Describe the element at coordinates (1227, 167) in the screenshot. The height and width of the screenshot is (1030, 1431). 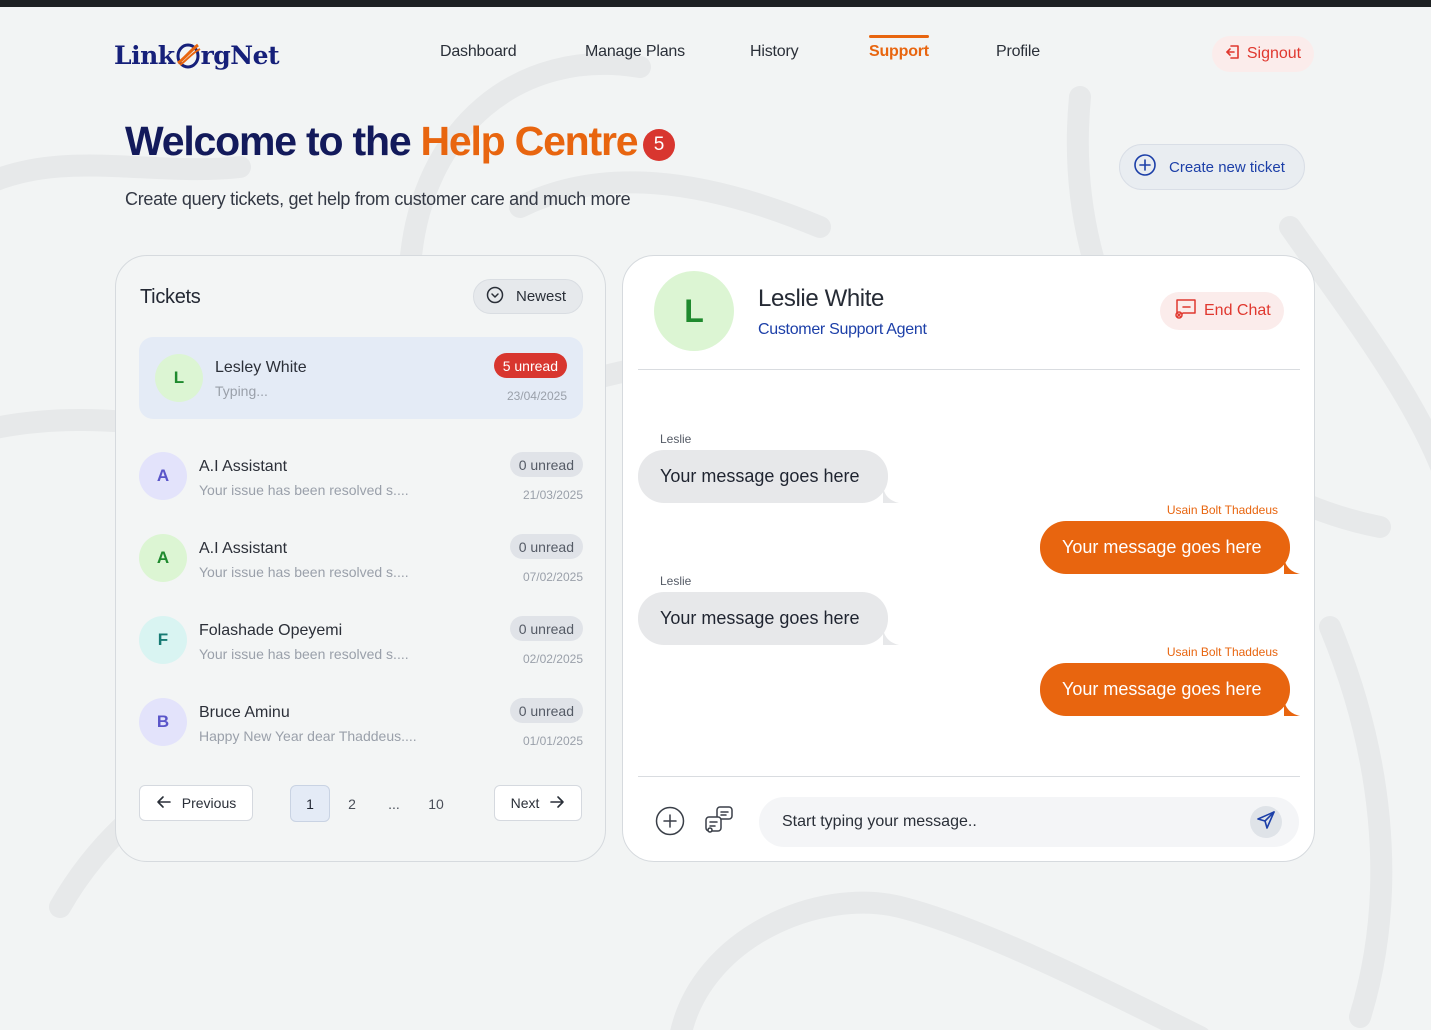
I see `create-ticket-label: Create new ticket` at that location.